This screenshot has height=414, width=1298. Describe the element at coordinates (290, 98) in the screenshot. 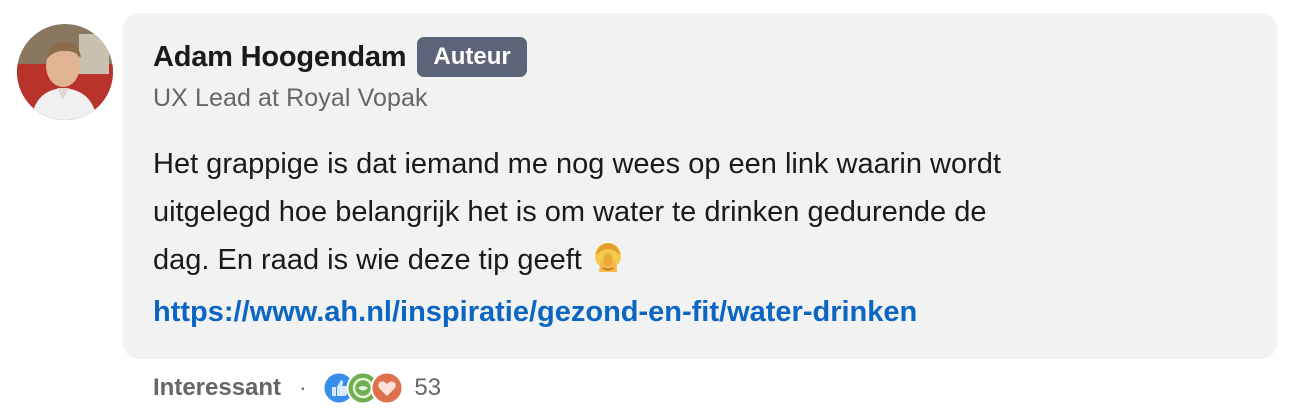

I see `author-headline: UX Lead at Royal Vopak` at that location.